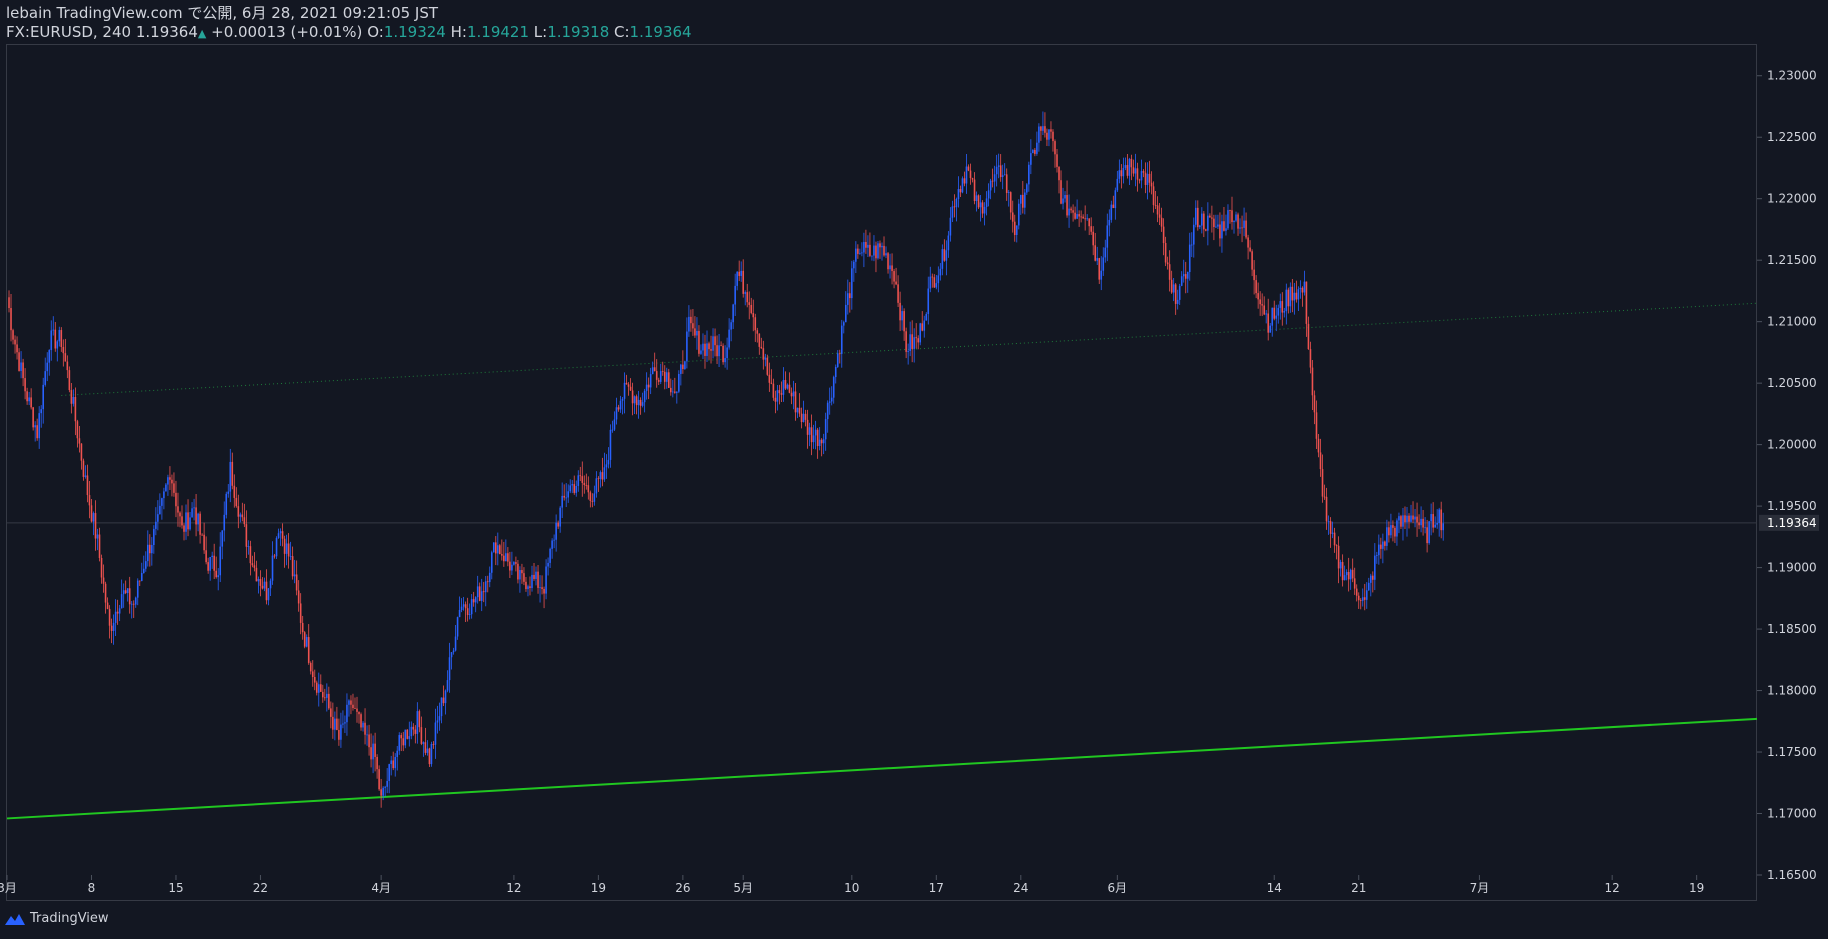 The width and height of the screenshot is (1828, 939). I want to click on trend-line-dotted, so click(909, 349).